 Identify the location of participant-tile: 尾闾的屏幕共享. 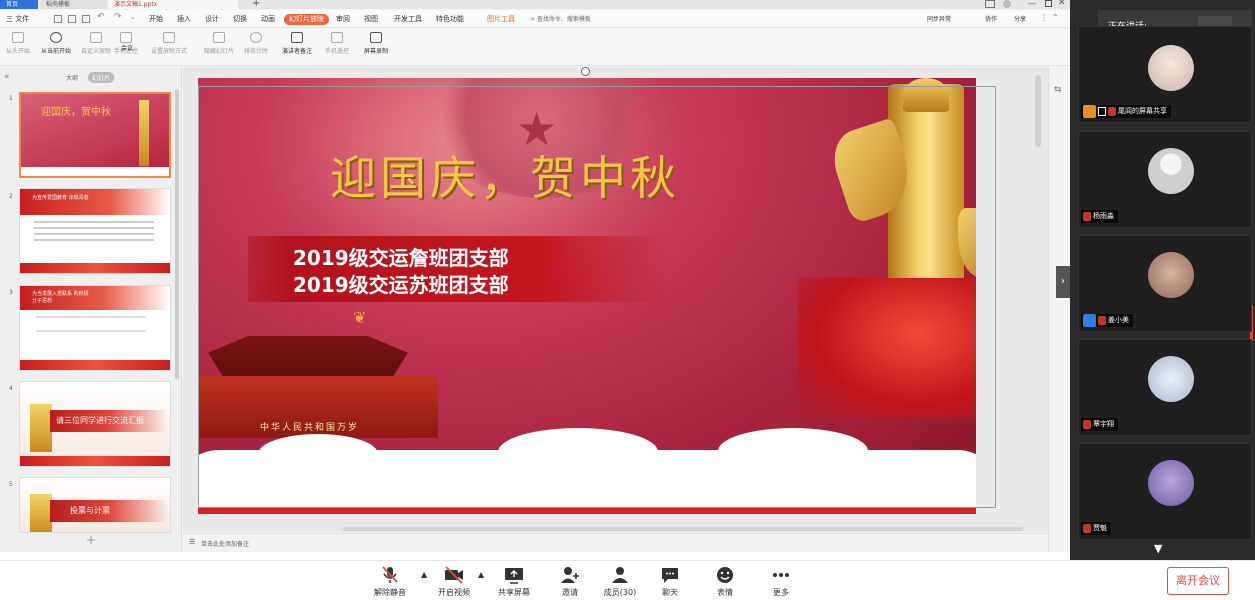
(1165, 74).